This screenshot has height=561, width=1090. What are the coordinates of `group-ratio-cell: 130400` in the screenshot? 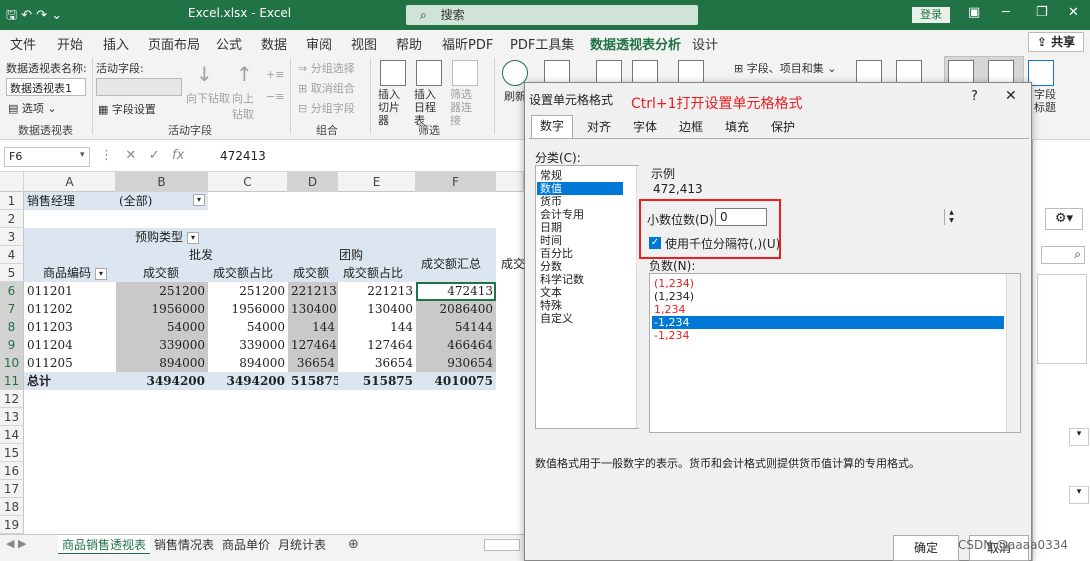 It's located at (377, 309).